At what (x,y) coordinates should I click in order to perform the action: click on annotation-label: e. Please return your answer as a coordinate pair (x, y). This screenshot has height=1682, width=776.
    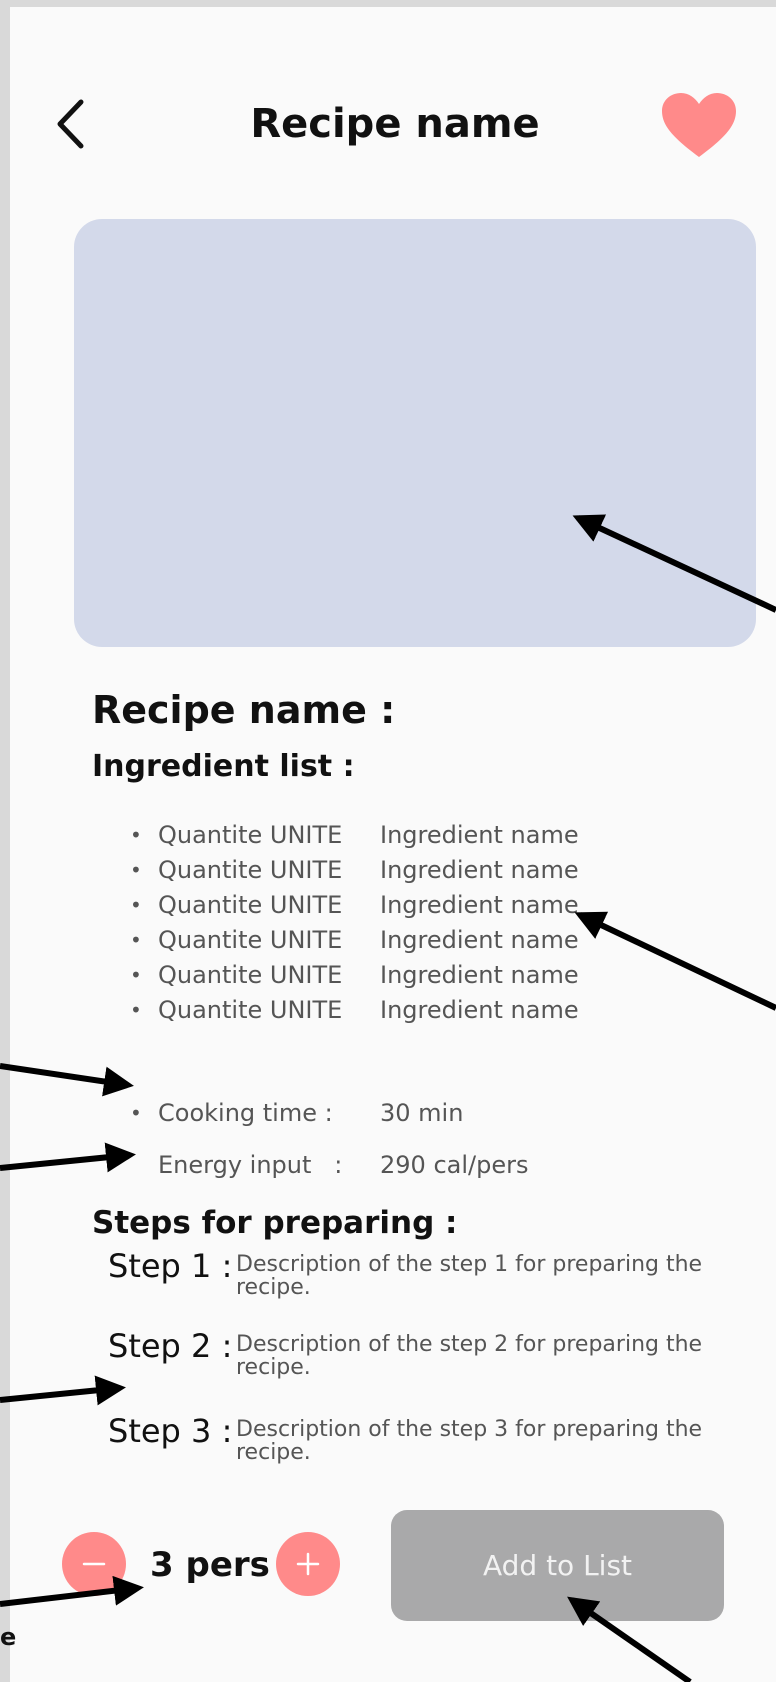
    Looking at the image, I should click on (8, 1637).